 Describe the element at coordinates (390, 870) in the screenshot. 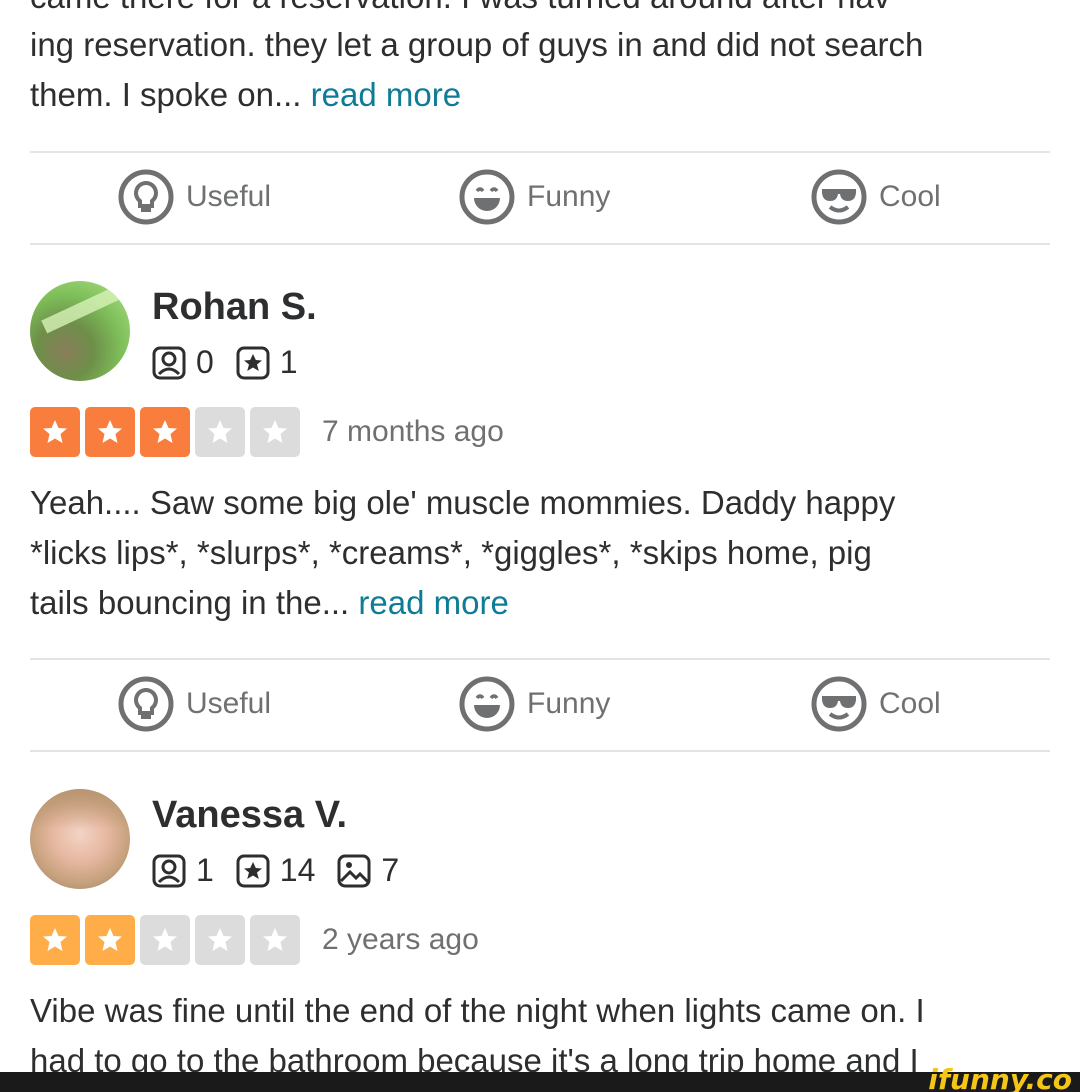

I see `photos-count: 7` at that location.